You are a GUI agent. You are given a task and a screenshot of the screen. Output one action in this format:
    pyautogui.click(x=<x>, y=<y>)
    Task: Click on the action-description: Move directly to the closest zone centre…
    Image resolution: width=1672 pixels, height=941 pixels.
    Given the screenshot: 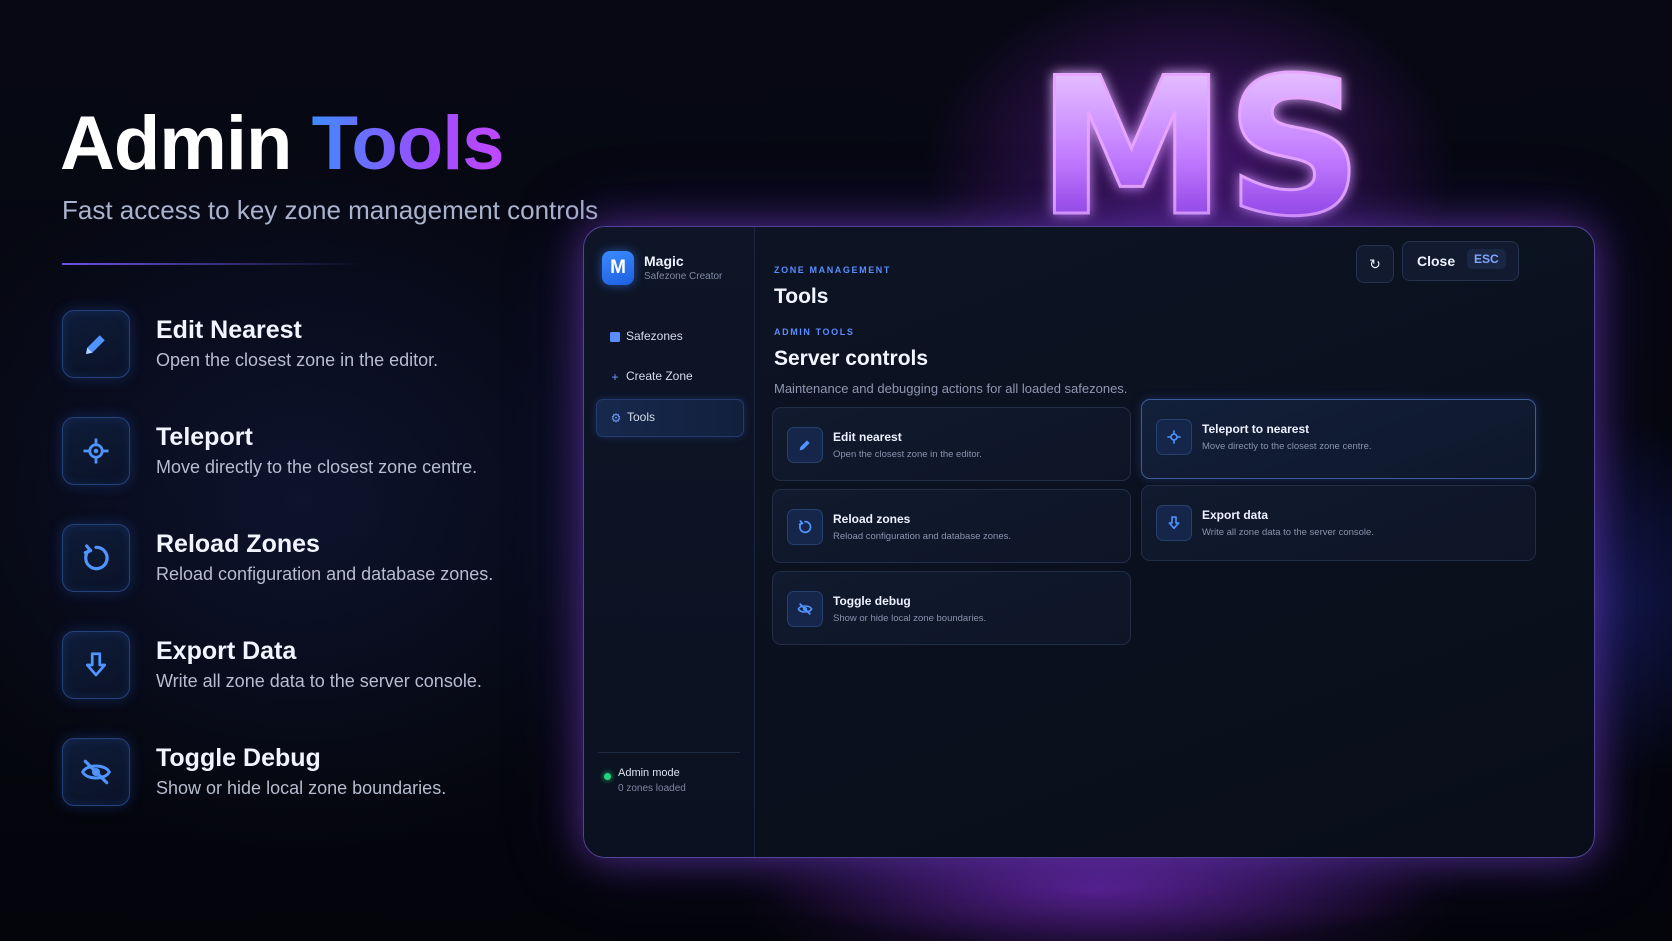 What is the action you would take?
    pyautogui.click(x=1287, y=446)
    